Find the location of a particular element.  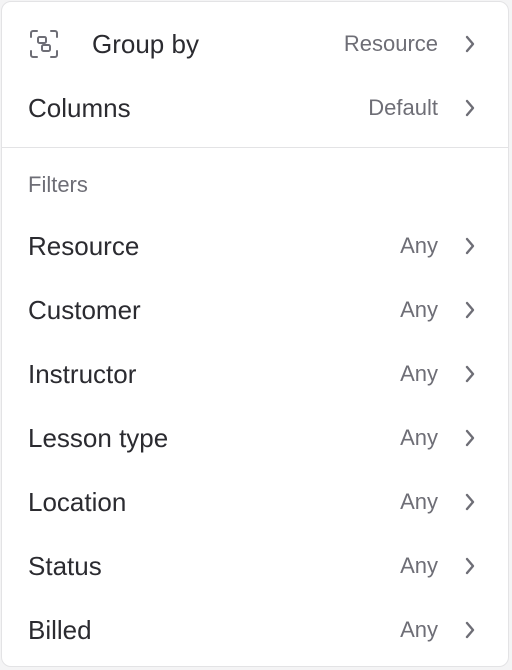

filter-label: Resource is located at coordinates (84, 245).